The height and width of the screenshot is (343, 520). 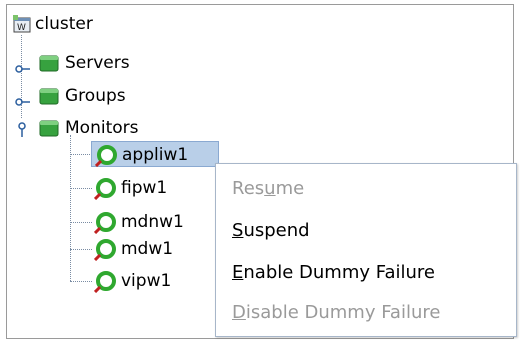 I want to click on menu-item-text: isable Dummy Failure, so click(x=343, y=312).